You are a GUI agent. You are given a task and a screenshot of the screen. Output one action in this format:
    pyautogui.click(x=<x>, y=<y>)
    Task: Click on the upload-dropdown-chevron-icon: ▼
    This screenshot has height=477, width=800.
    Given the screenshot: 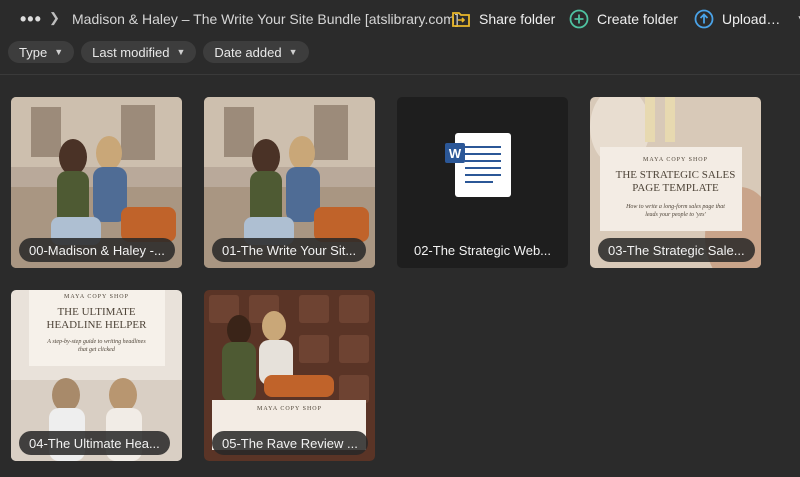 What is the action you would take?
    pyautogui.click(x=798, y=19)
    